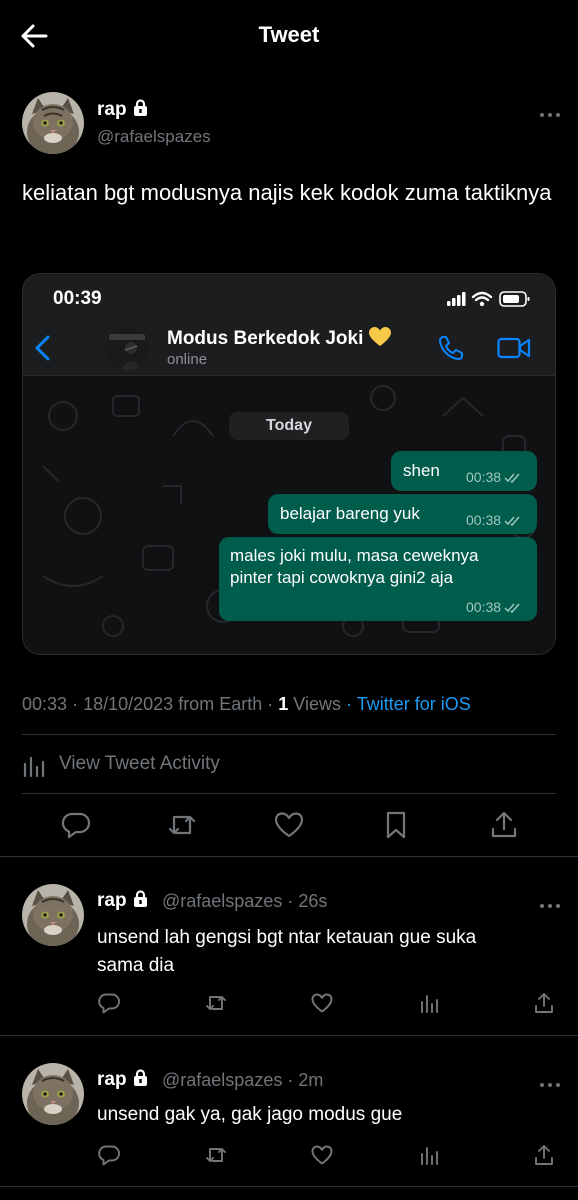 The image size is (578, 1200). Describe the element at coordinates (421, 470) in the screenshot. I see `message-text: shen` at that location.